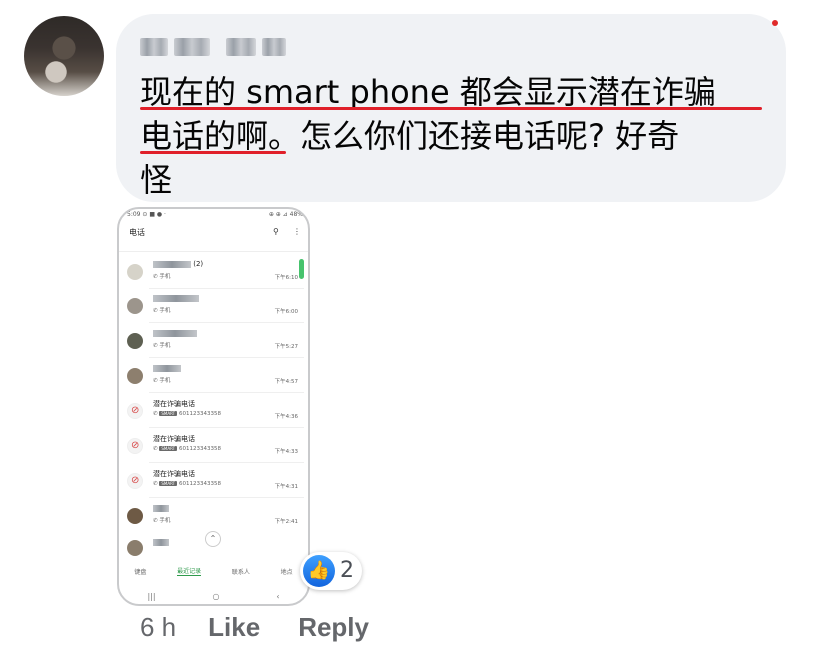  Describe the element at coordinates (158, 627) in the screenshot. I see `comment-timestamp: 6 h` at that location.